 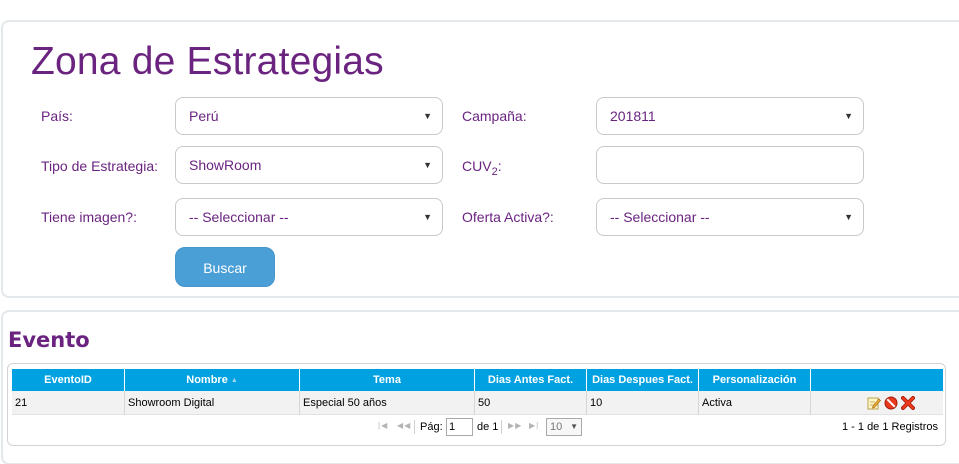 I want to click on pager-of-label: de 1, so click(x=488, y=427).